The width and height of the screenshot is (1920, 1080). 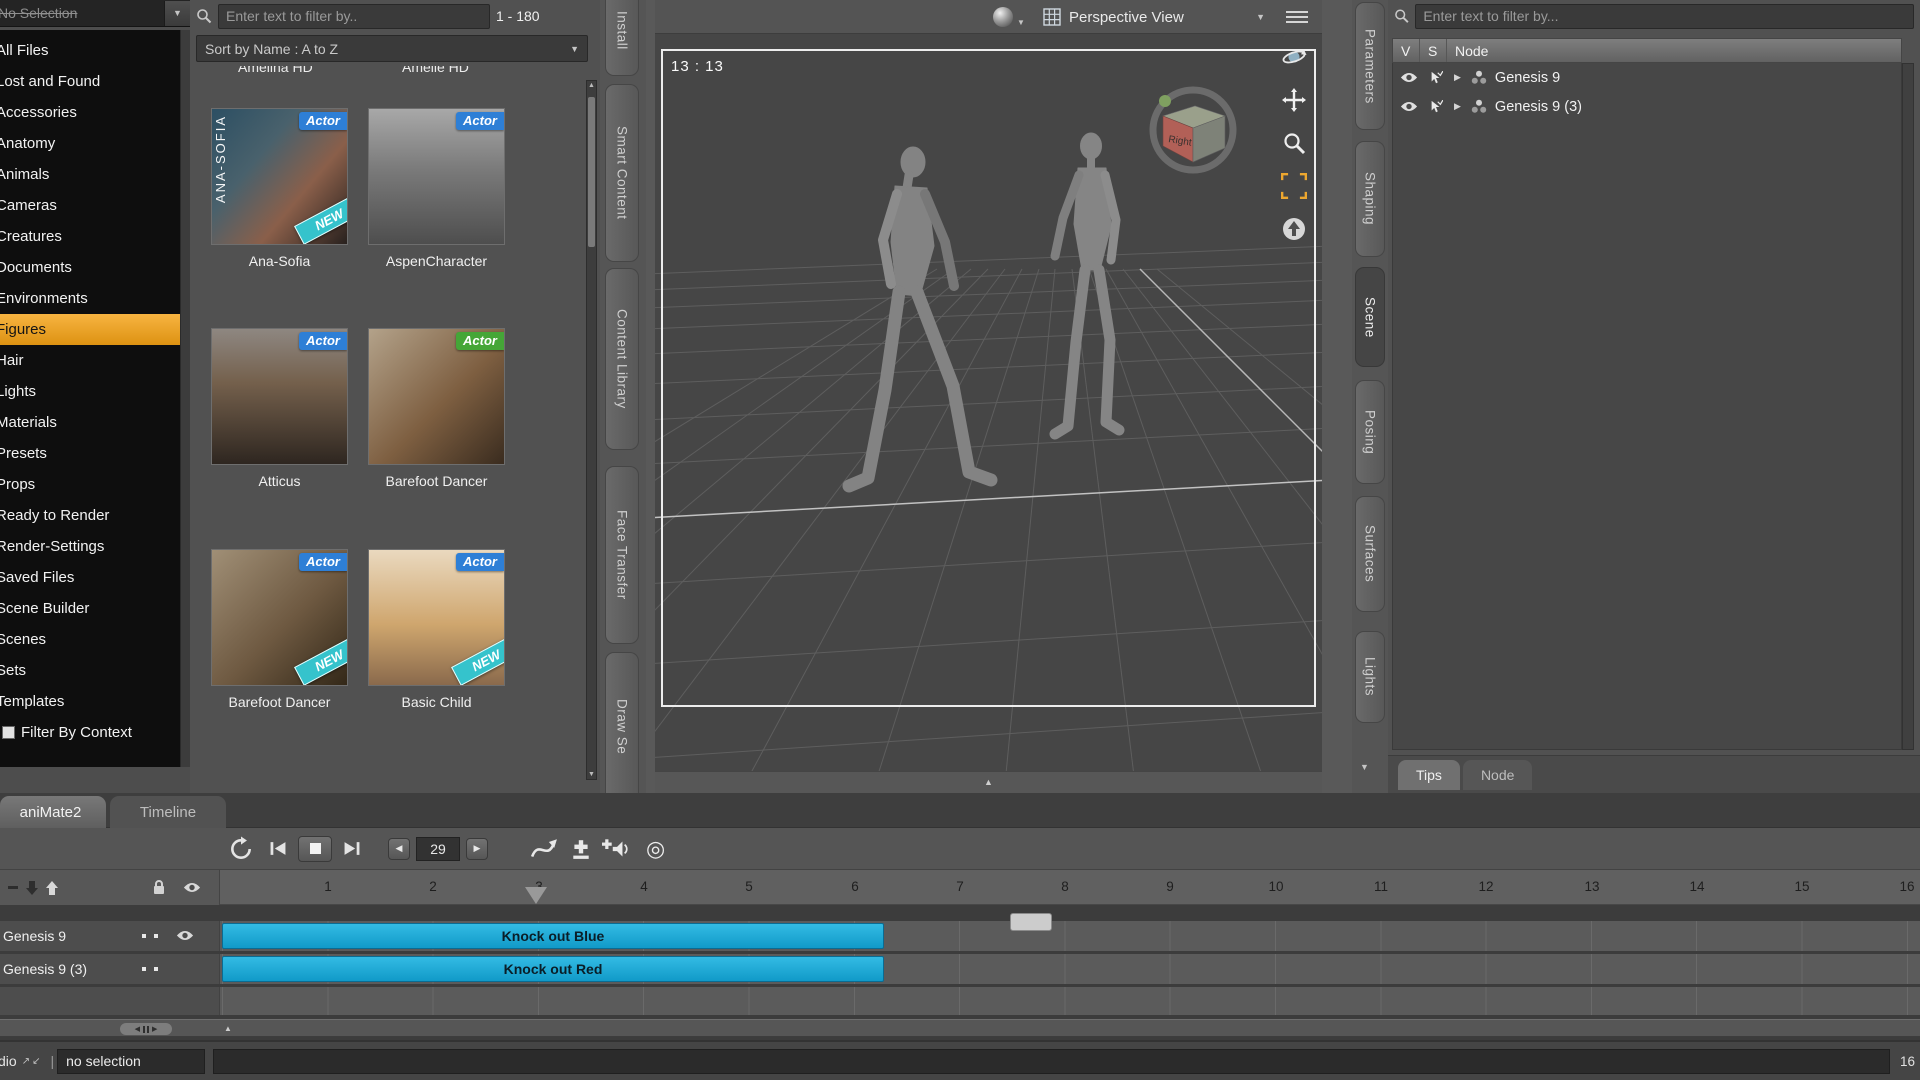 I want to click on animation-clip: Knock out Blue, so click(x=553, y=936).